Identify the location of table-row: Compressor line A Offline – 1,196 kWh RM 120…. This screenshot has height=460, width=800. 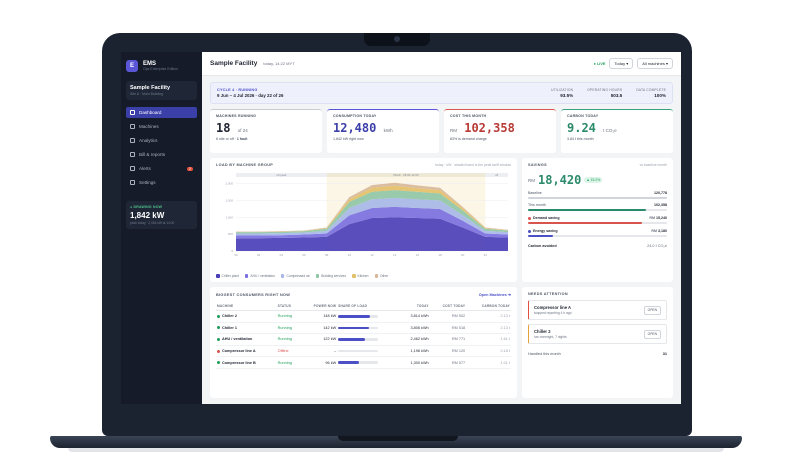
(363, 351).